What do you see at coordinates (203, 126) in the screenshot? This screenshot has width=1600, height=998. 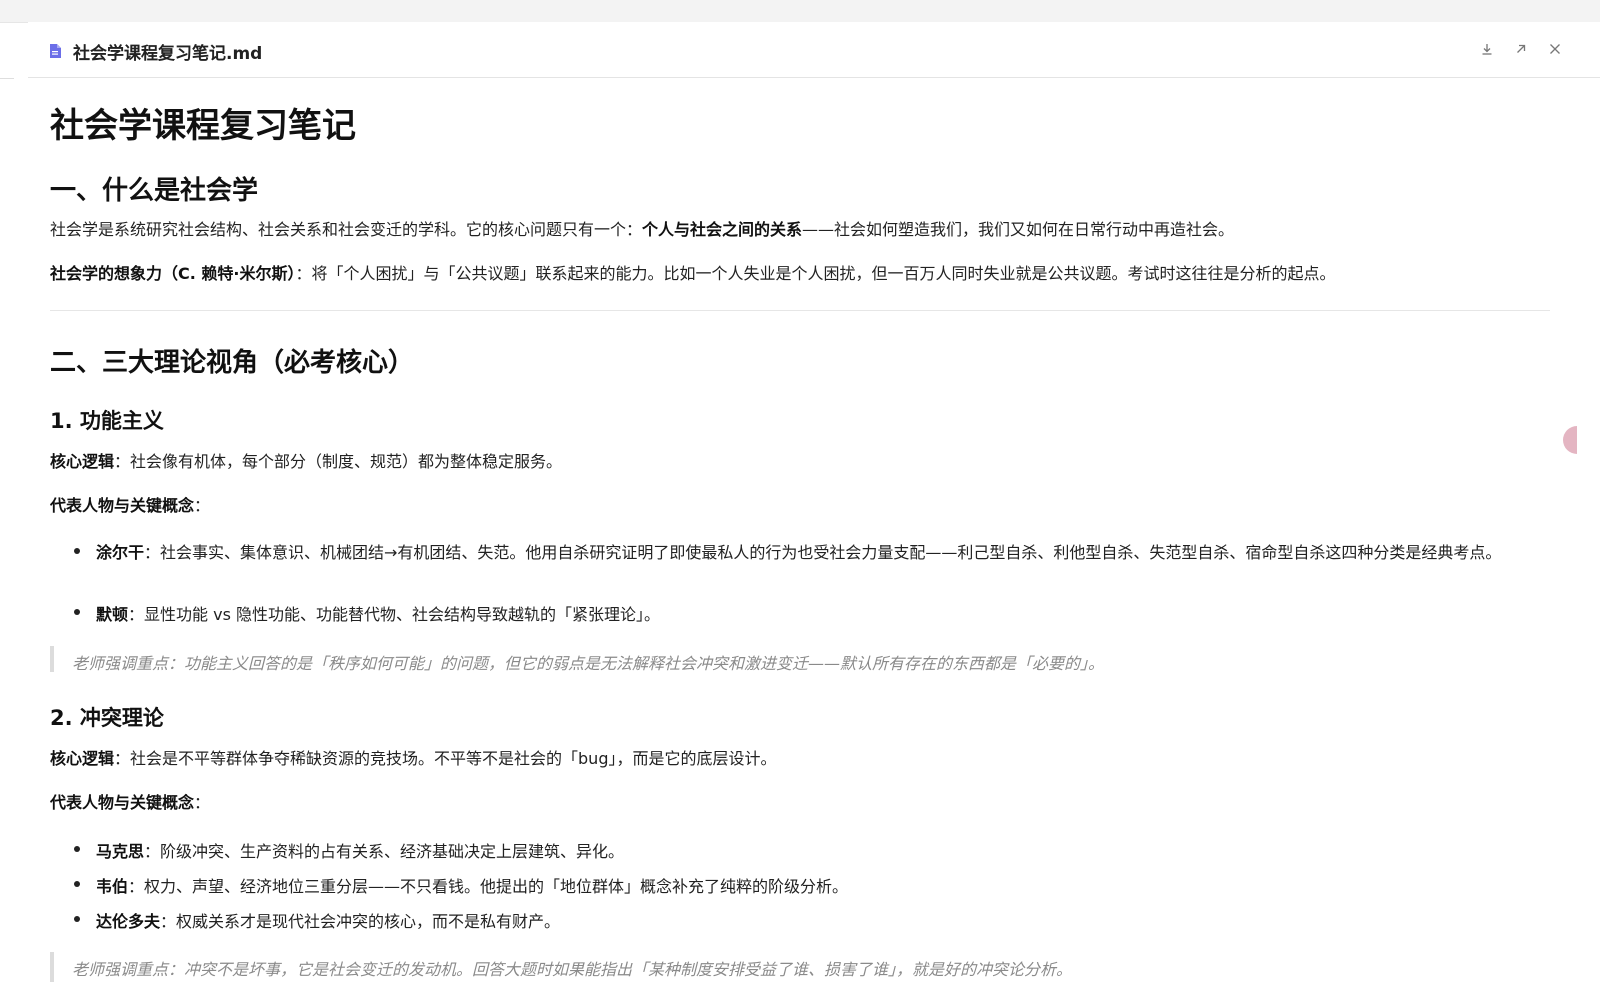 I see `document-title: 社会学课程复习笔记` at bounding box center [203, 126].